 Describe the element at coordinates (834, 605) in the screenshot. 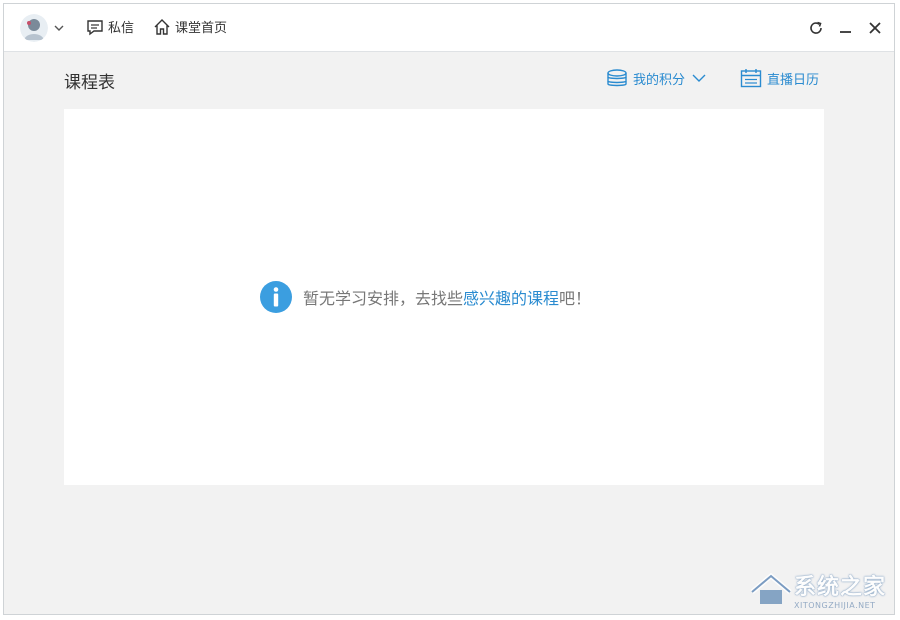

I see `watermark-sub: XITONGZHIJIA.NET` at that location.